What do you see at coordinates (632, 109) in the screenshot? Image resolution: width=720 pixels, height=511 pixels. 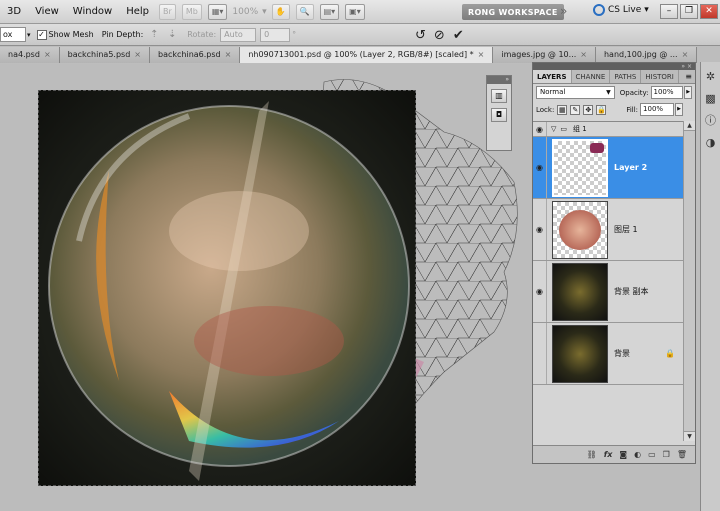 I see `fill-label: Fill:` at bounding box center [632, 109].